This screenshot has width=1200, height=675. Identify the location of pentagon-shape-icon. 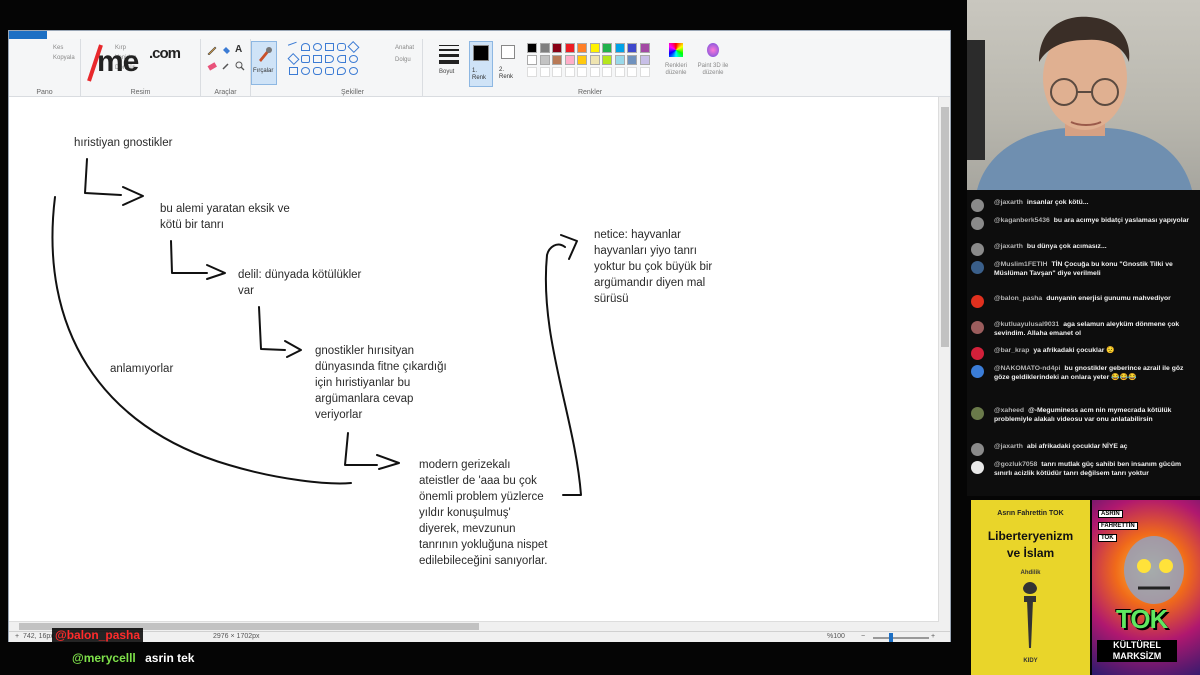
(305, 59).